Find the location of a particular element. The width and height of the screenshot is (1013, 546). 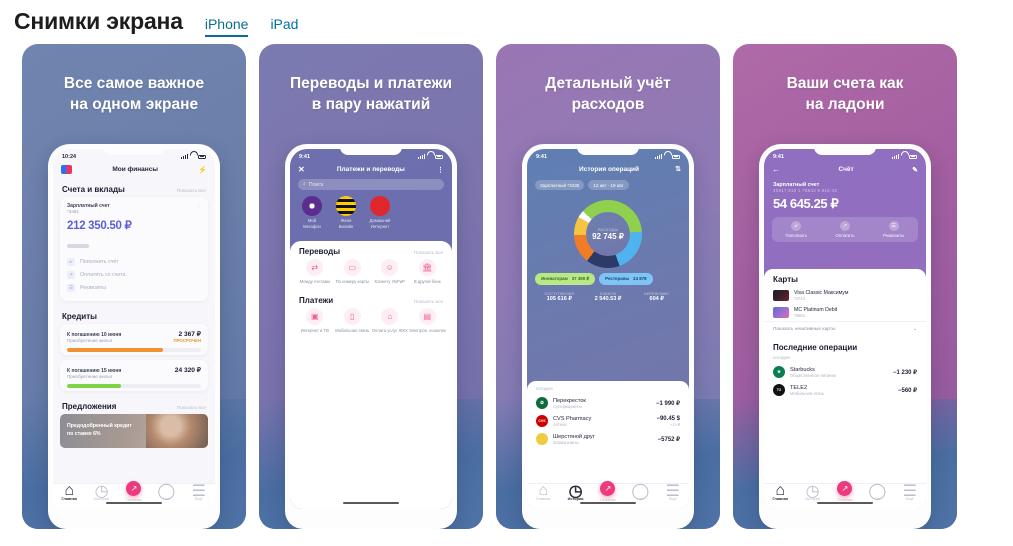

pencil-icon: ✎ is located at coordinates (915, 170).